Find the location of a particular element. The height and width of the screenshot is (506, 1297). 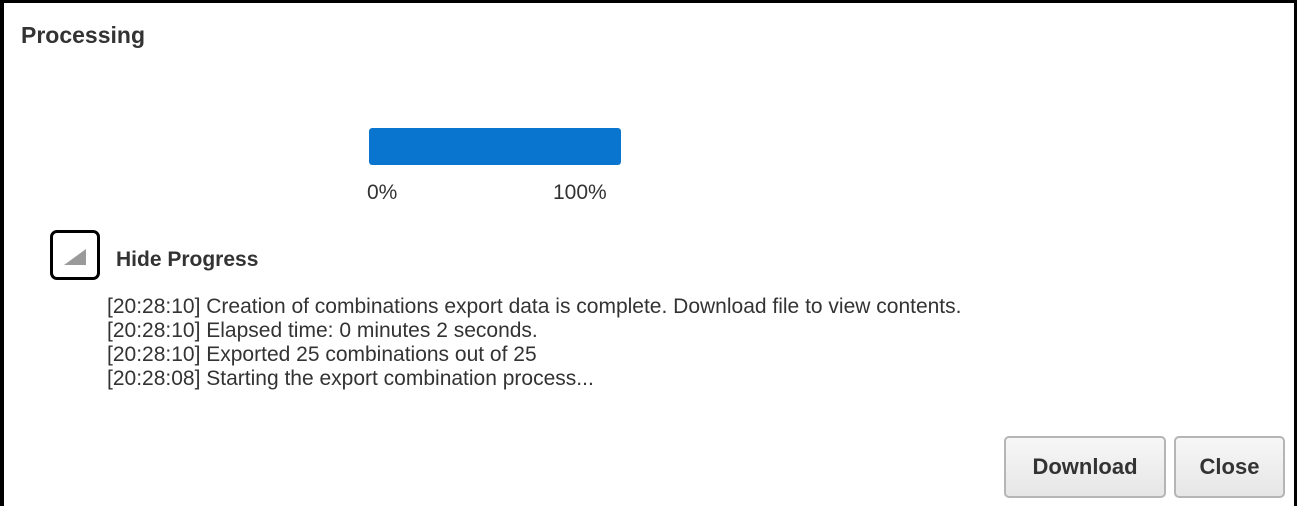

progress-bar is located at coordinates (495, 146).